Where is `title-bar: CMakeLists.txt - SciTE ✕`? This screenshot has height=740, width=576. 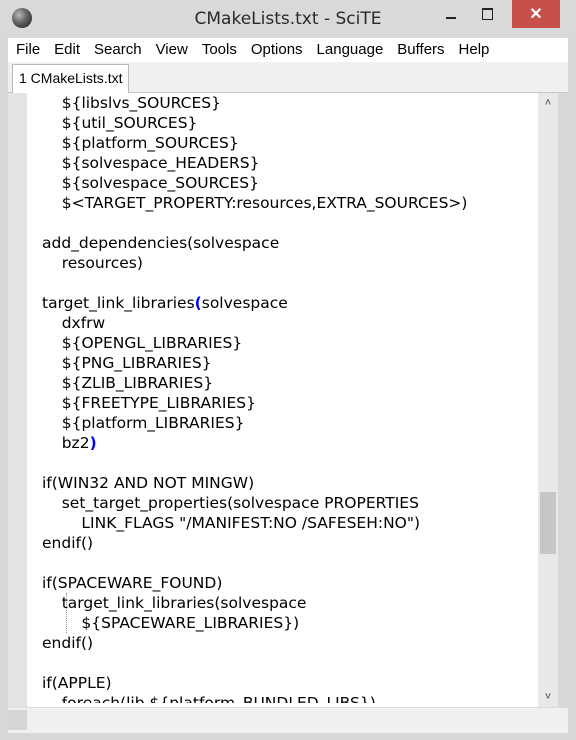
title-bar: CMakeLists.txt - SciTE ✕ is located at coordinates (288, 19).